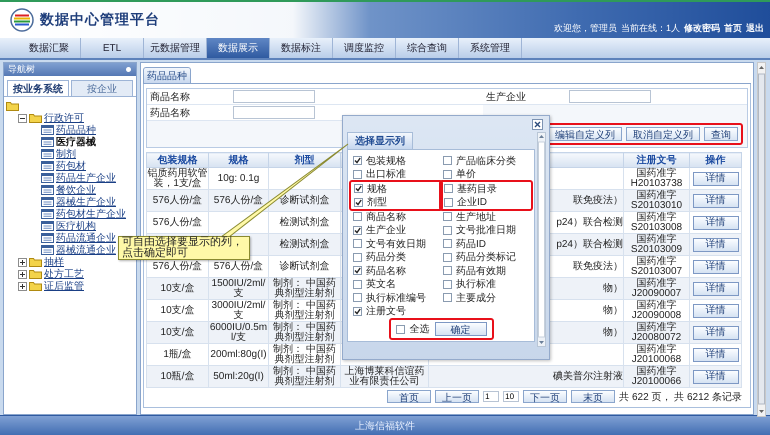  Describe the element at coordinates (86, 250) in the screenshot. I see `tree-item: 器械流通企业` at that location.